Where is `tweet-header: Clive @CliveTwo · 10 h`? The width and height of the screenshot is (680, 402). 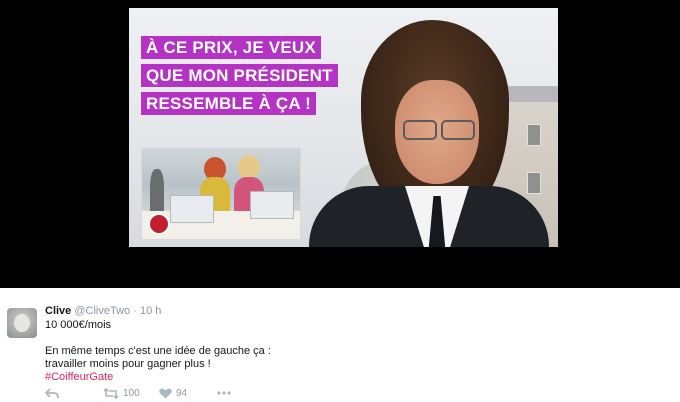 tweet-header: Clive @CliveTwo · 10 h is located at coordinates (103, 311).